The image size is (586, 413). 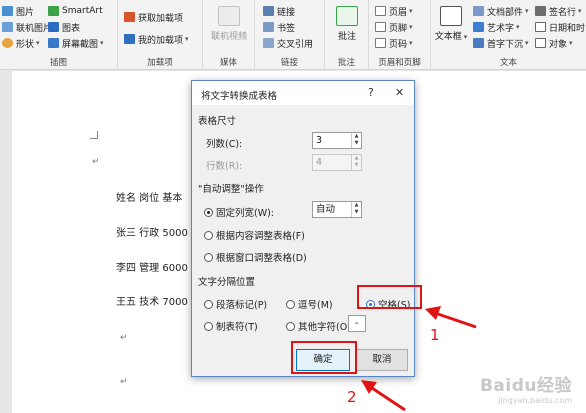 I want to click on bookmark-button: 书签, so click(x=279, y=27).